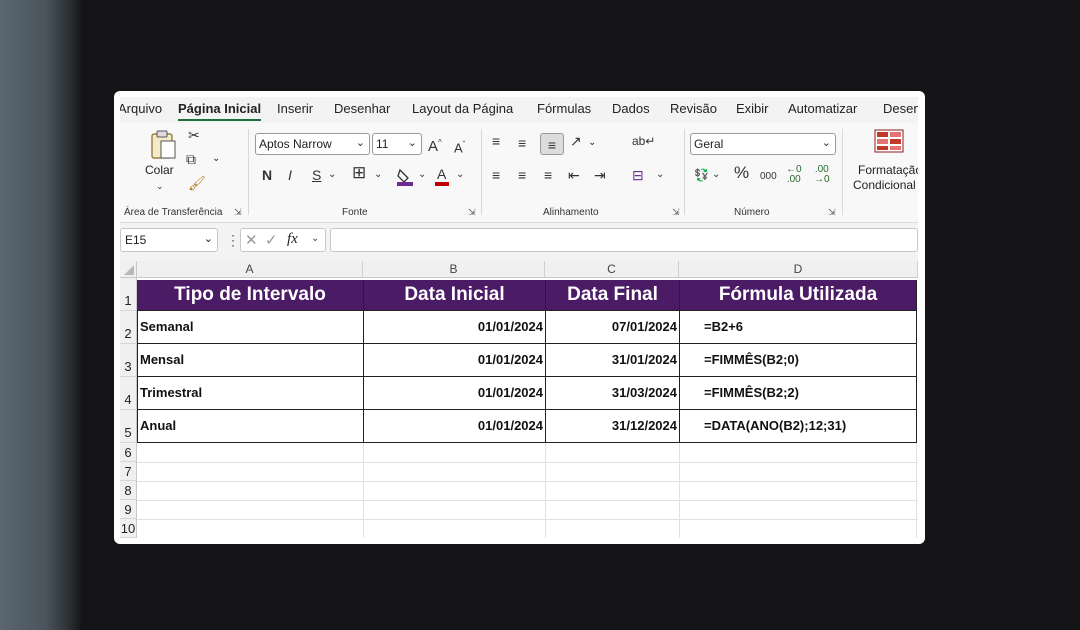 The height and width of the screenshot is (630, 1080). Describe the element at coordinates (128, 528) in the screenshot. I see `row-header-10: 10` at that location.